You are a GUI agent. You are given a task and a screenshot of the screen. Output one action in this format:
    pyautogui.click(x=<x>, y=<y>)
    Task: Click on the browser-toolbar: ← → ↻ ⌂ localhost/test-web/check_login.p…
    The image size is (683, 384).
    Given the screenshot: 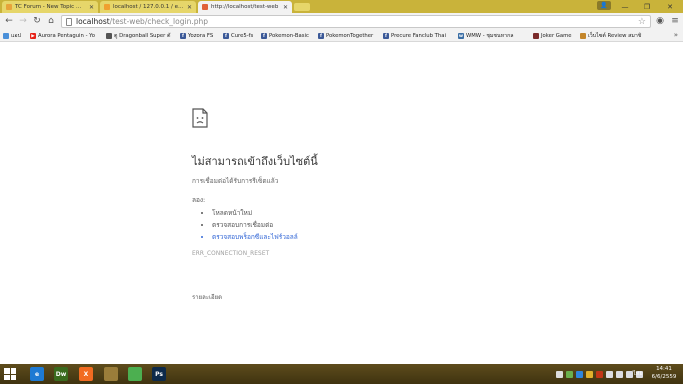 What is the action you would take?
    pyautogui.click(x=341, y=21)
    